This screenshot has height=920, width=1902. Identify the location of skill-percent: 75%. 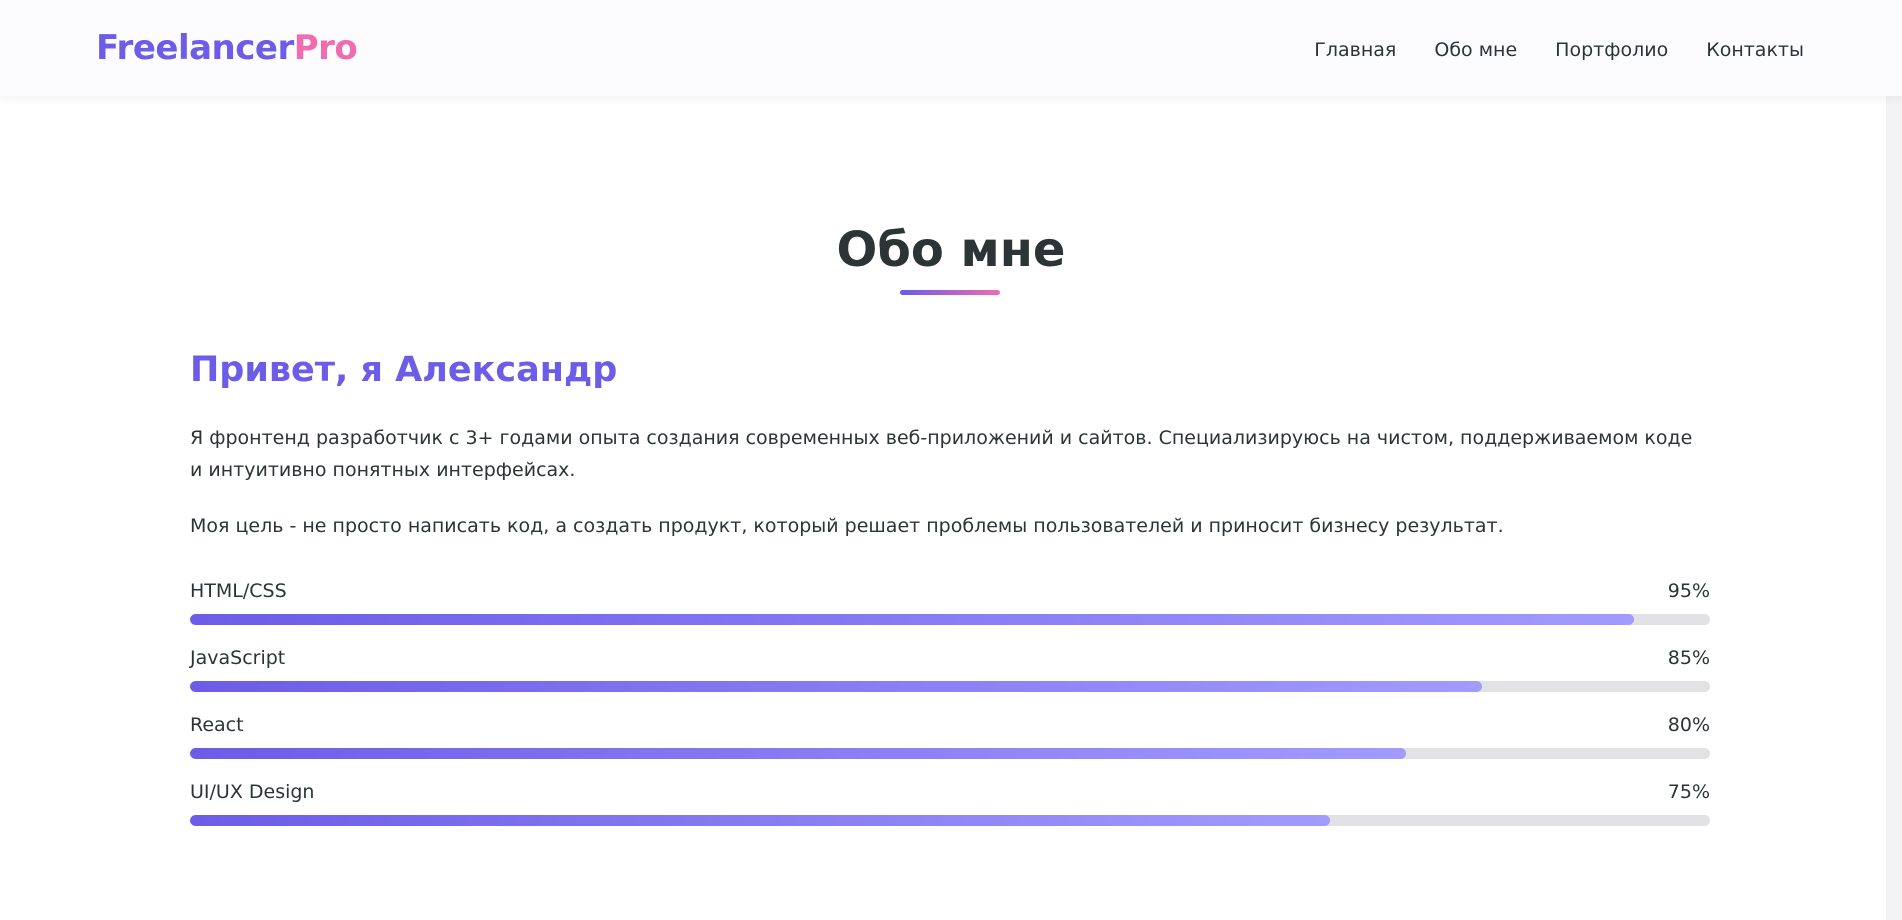
(1688, 792).